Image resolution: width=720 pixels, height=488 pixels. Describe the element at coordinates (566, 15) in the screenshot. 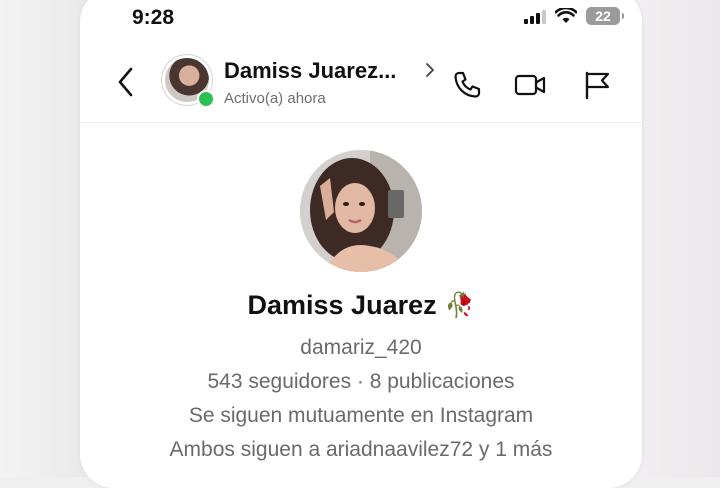

I see `wifi-icon` at that location.